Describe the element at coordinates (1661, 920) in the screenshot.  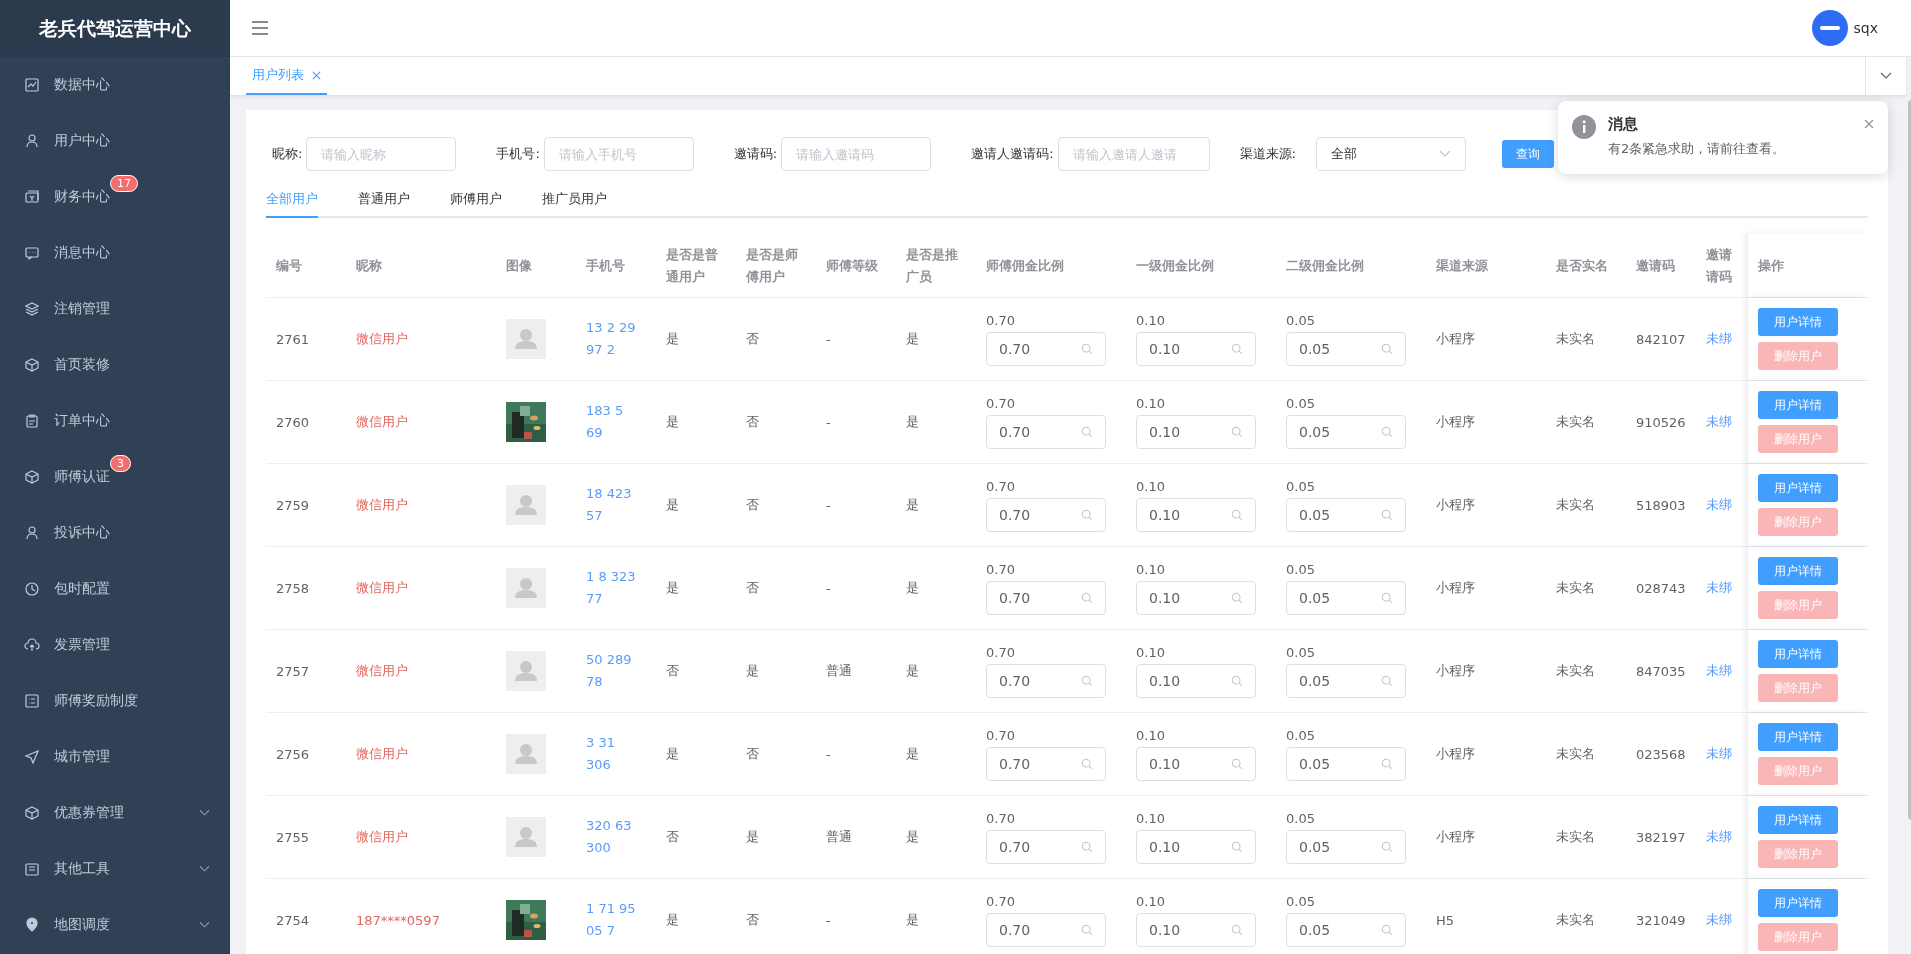
I see `table-cell-text: 321049` at that location.